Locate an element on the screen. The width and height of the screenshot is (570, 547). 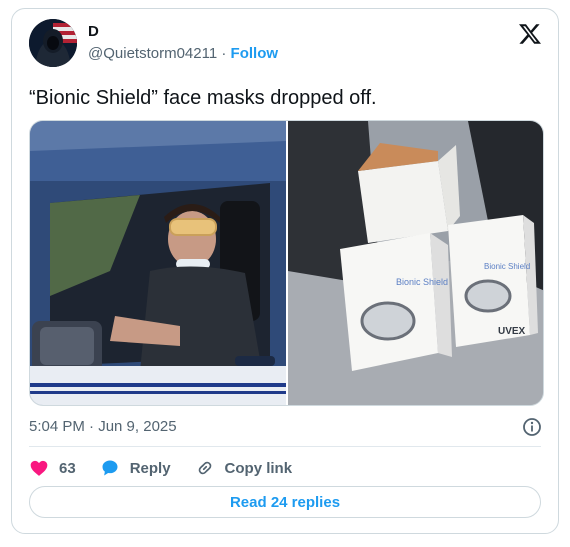
reply-bubble-icon is located at coordinates (110, 468).